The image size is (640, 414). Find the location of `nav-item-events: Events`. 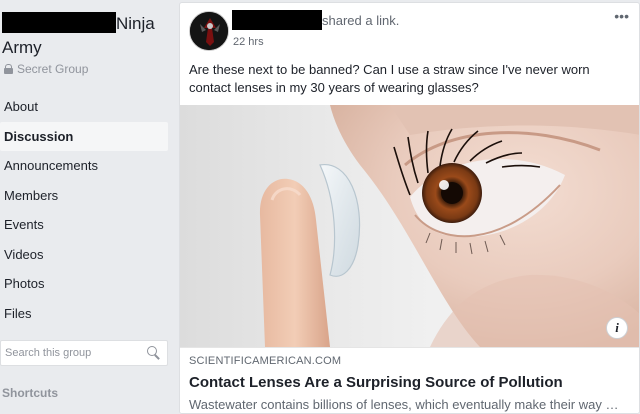

nav-item-events: Events is located at coordinates (84, 225).